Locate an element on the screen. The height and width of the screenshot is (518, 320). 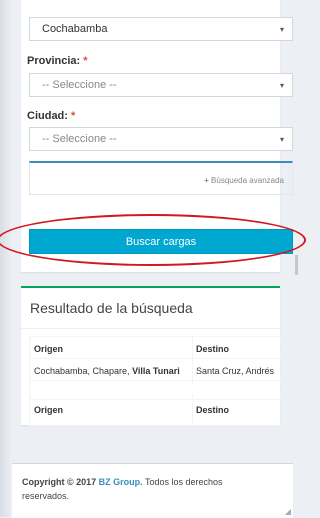
results-title: Resultado de la búsqueda is located at coordinates (111, 308).